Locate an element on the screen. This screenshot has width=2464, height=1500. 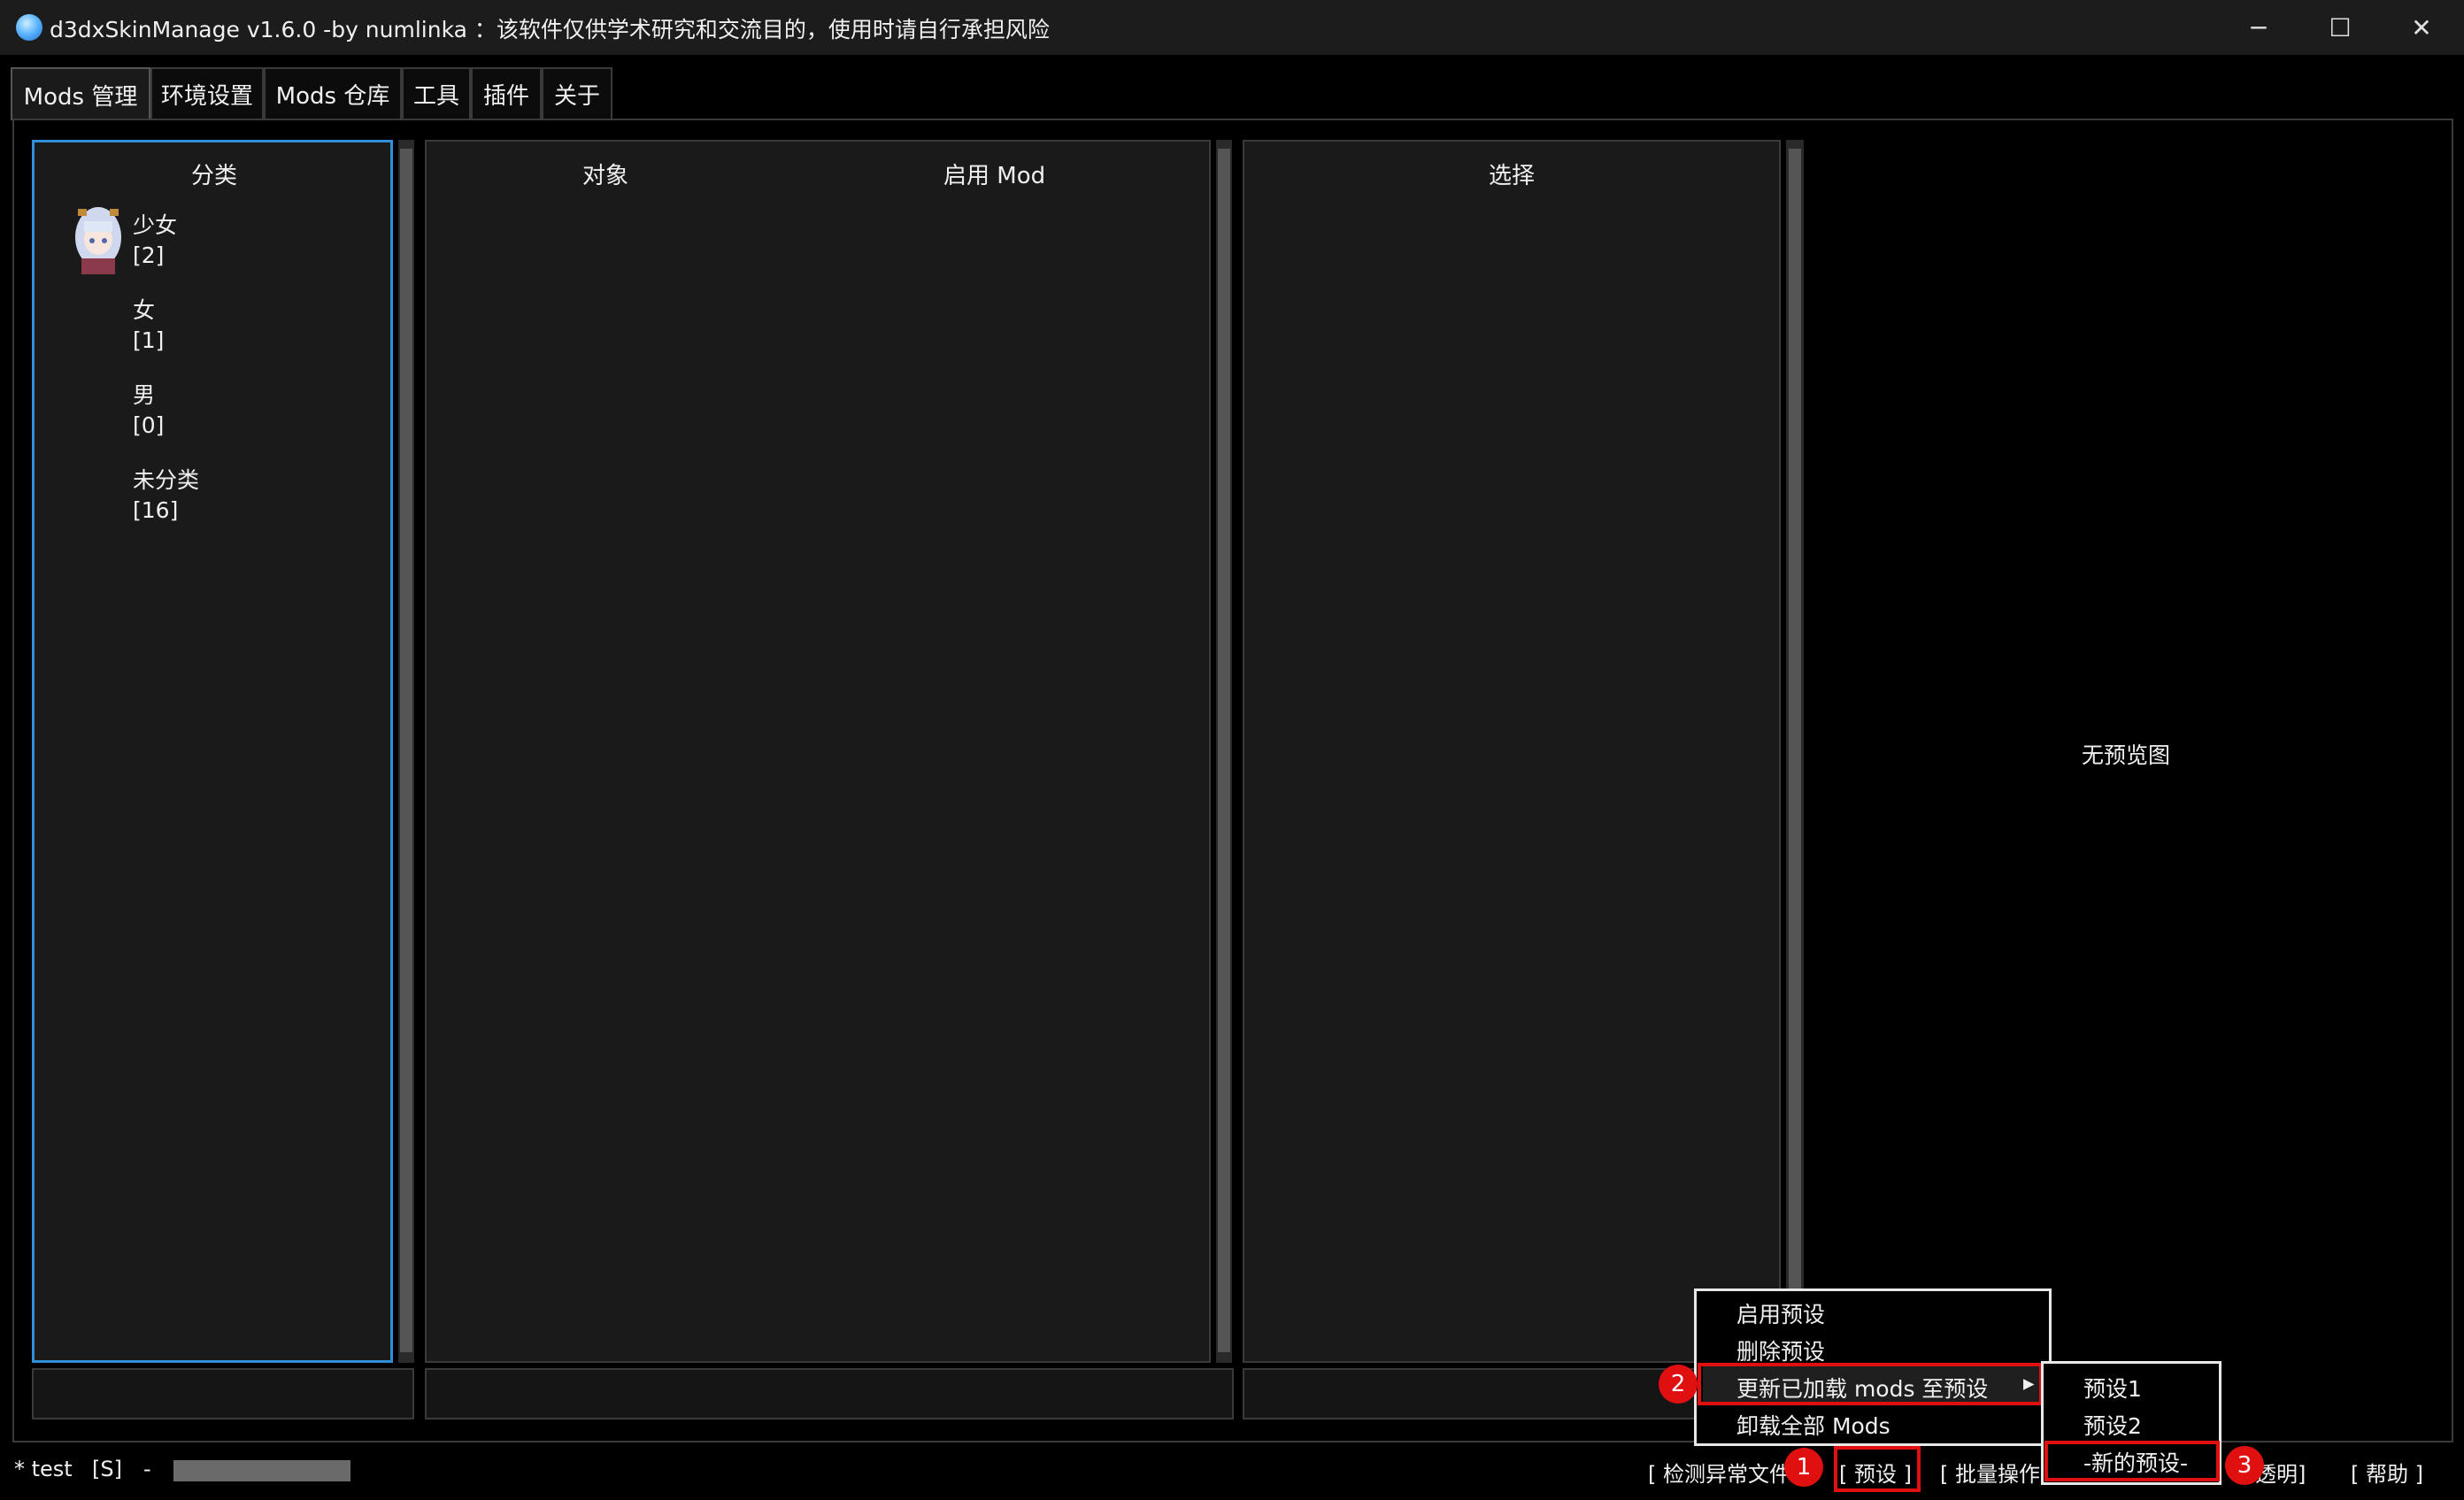
close-button: ✕ is located at coordinates (2421, 27).